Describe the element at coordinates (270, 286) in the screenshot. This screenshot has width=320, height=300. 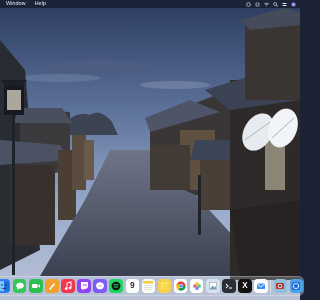
I see `dock-separator` at that location.